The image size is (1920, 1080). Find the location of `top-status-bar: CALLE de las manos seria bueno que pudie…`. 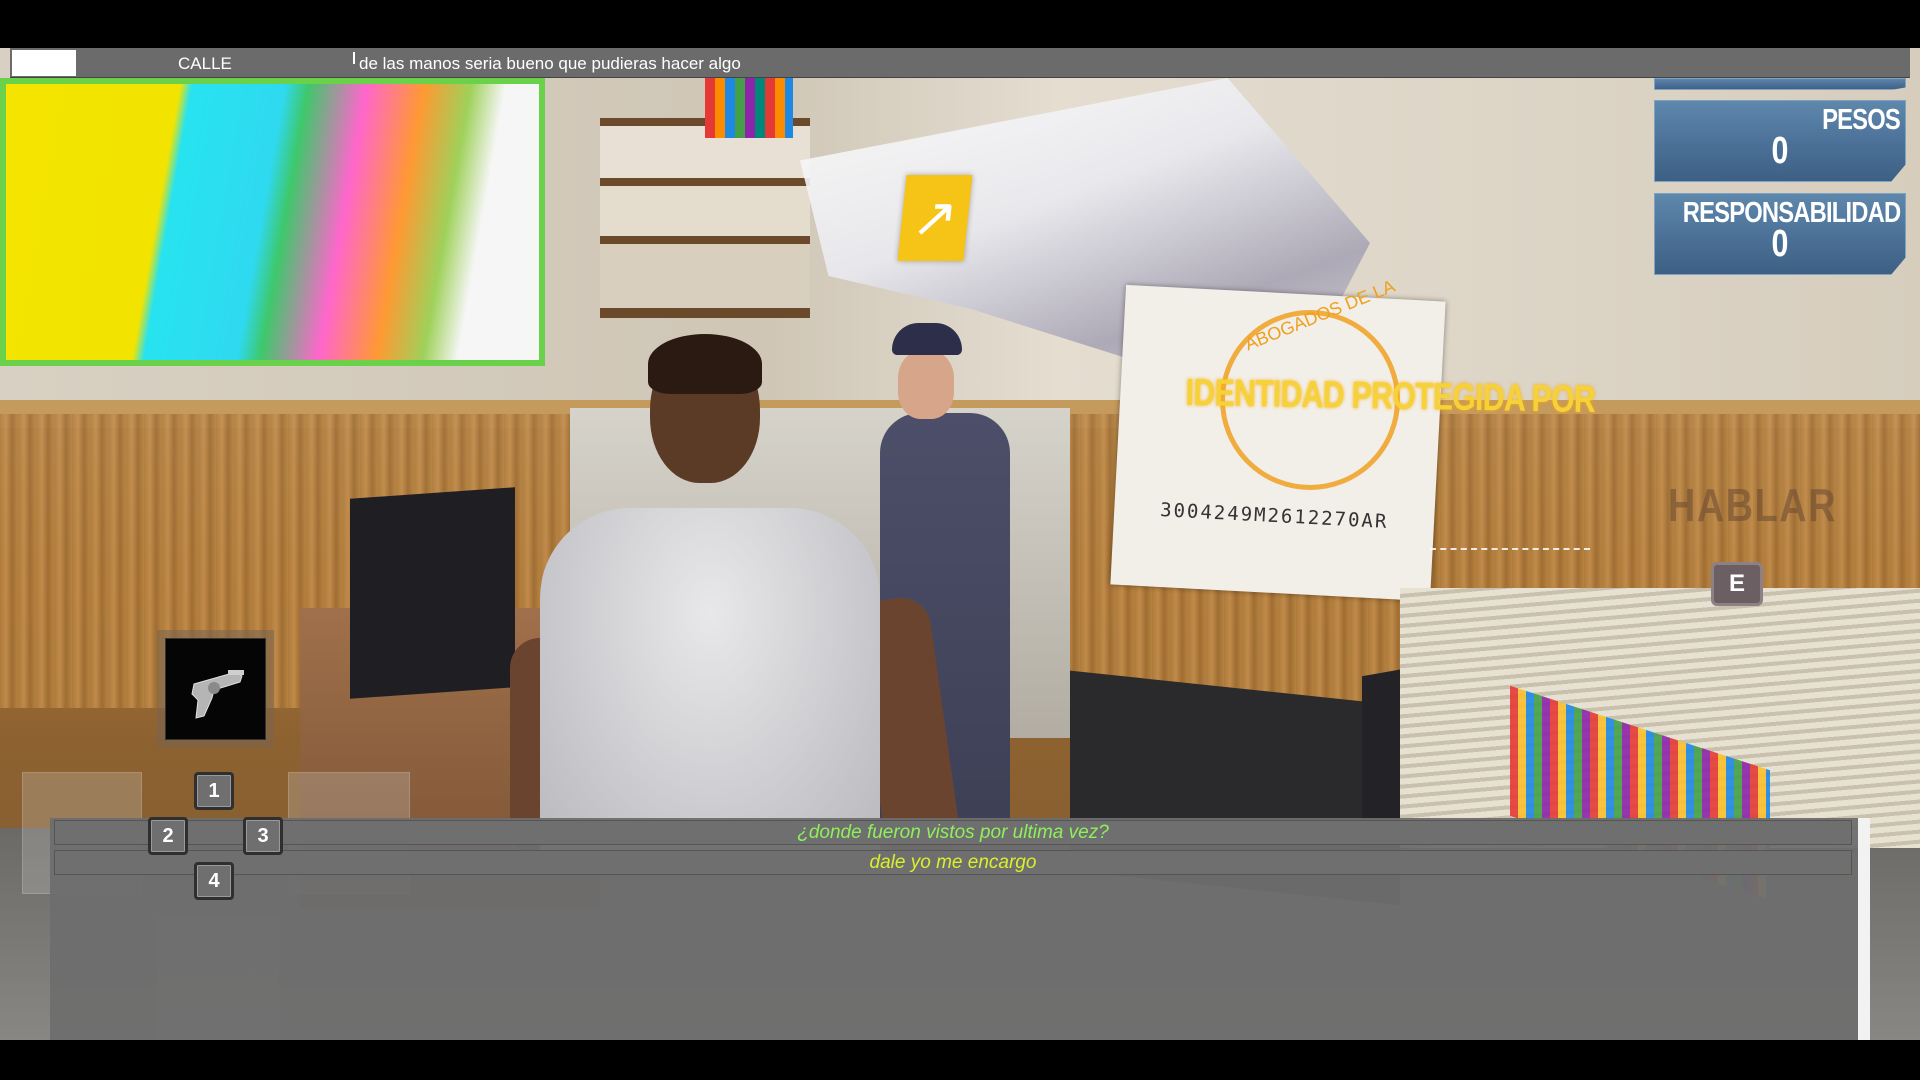

top-status-bar: CALLE de las manos seria bueno que pudie… is located at coordinates (960, 63).